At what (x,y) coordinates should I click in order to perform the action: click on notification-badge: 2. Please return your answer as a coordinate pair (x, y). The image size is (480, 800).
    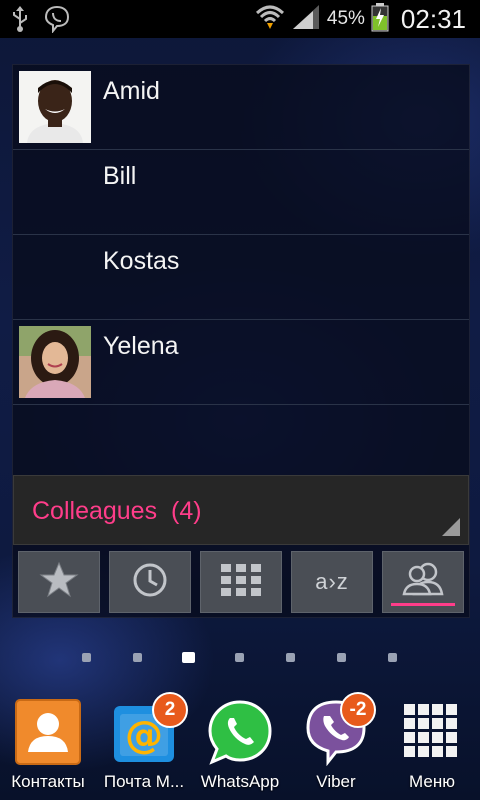
    Looking at the image, I should click on (170, 710).